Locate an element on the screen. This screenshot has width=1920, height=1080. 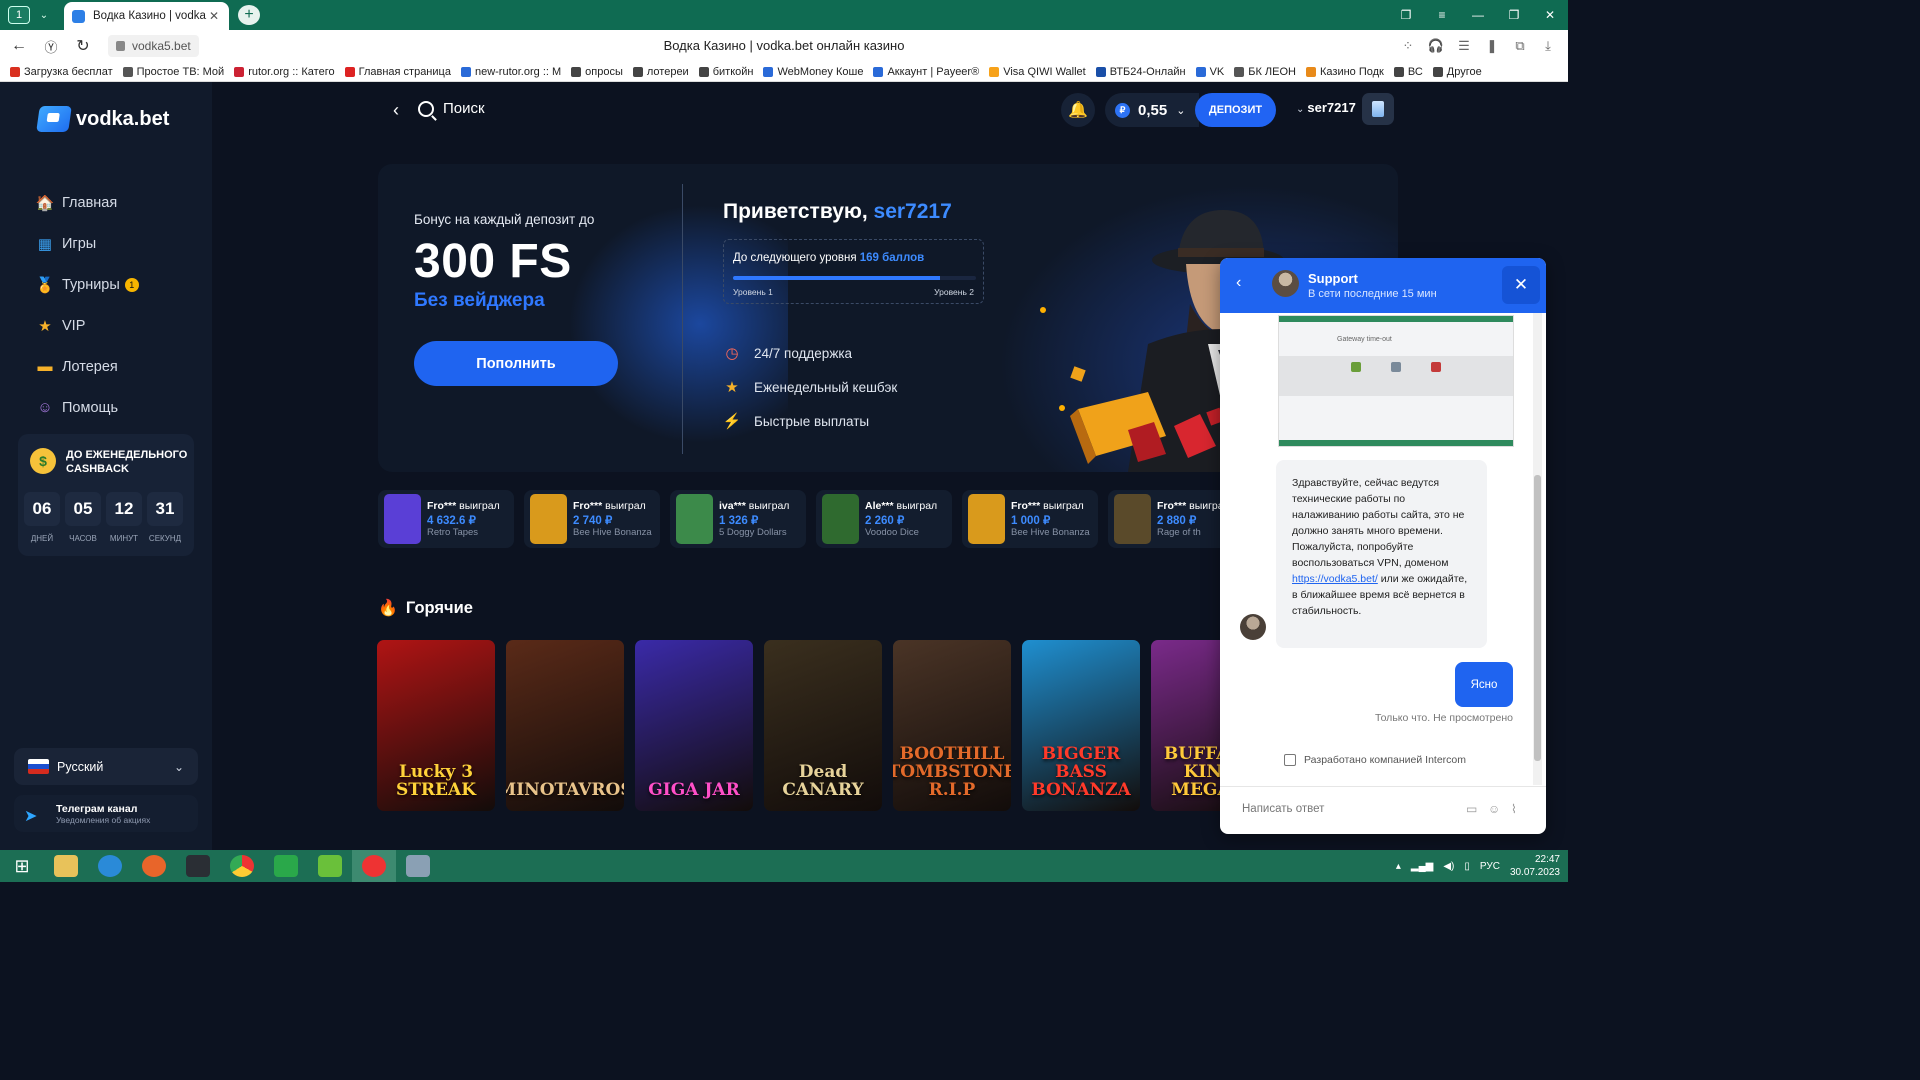
game-card: GIGA JAR is located at coordinates (694, 725).